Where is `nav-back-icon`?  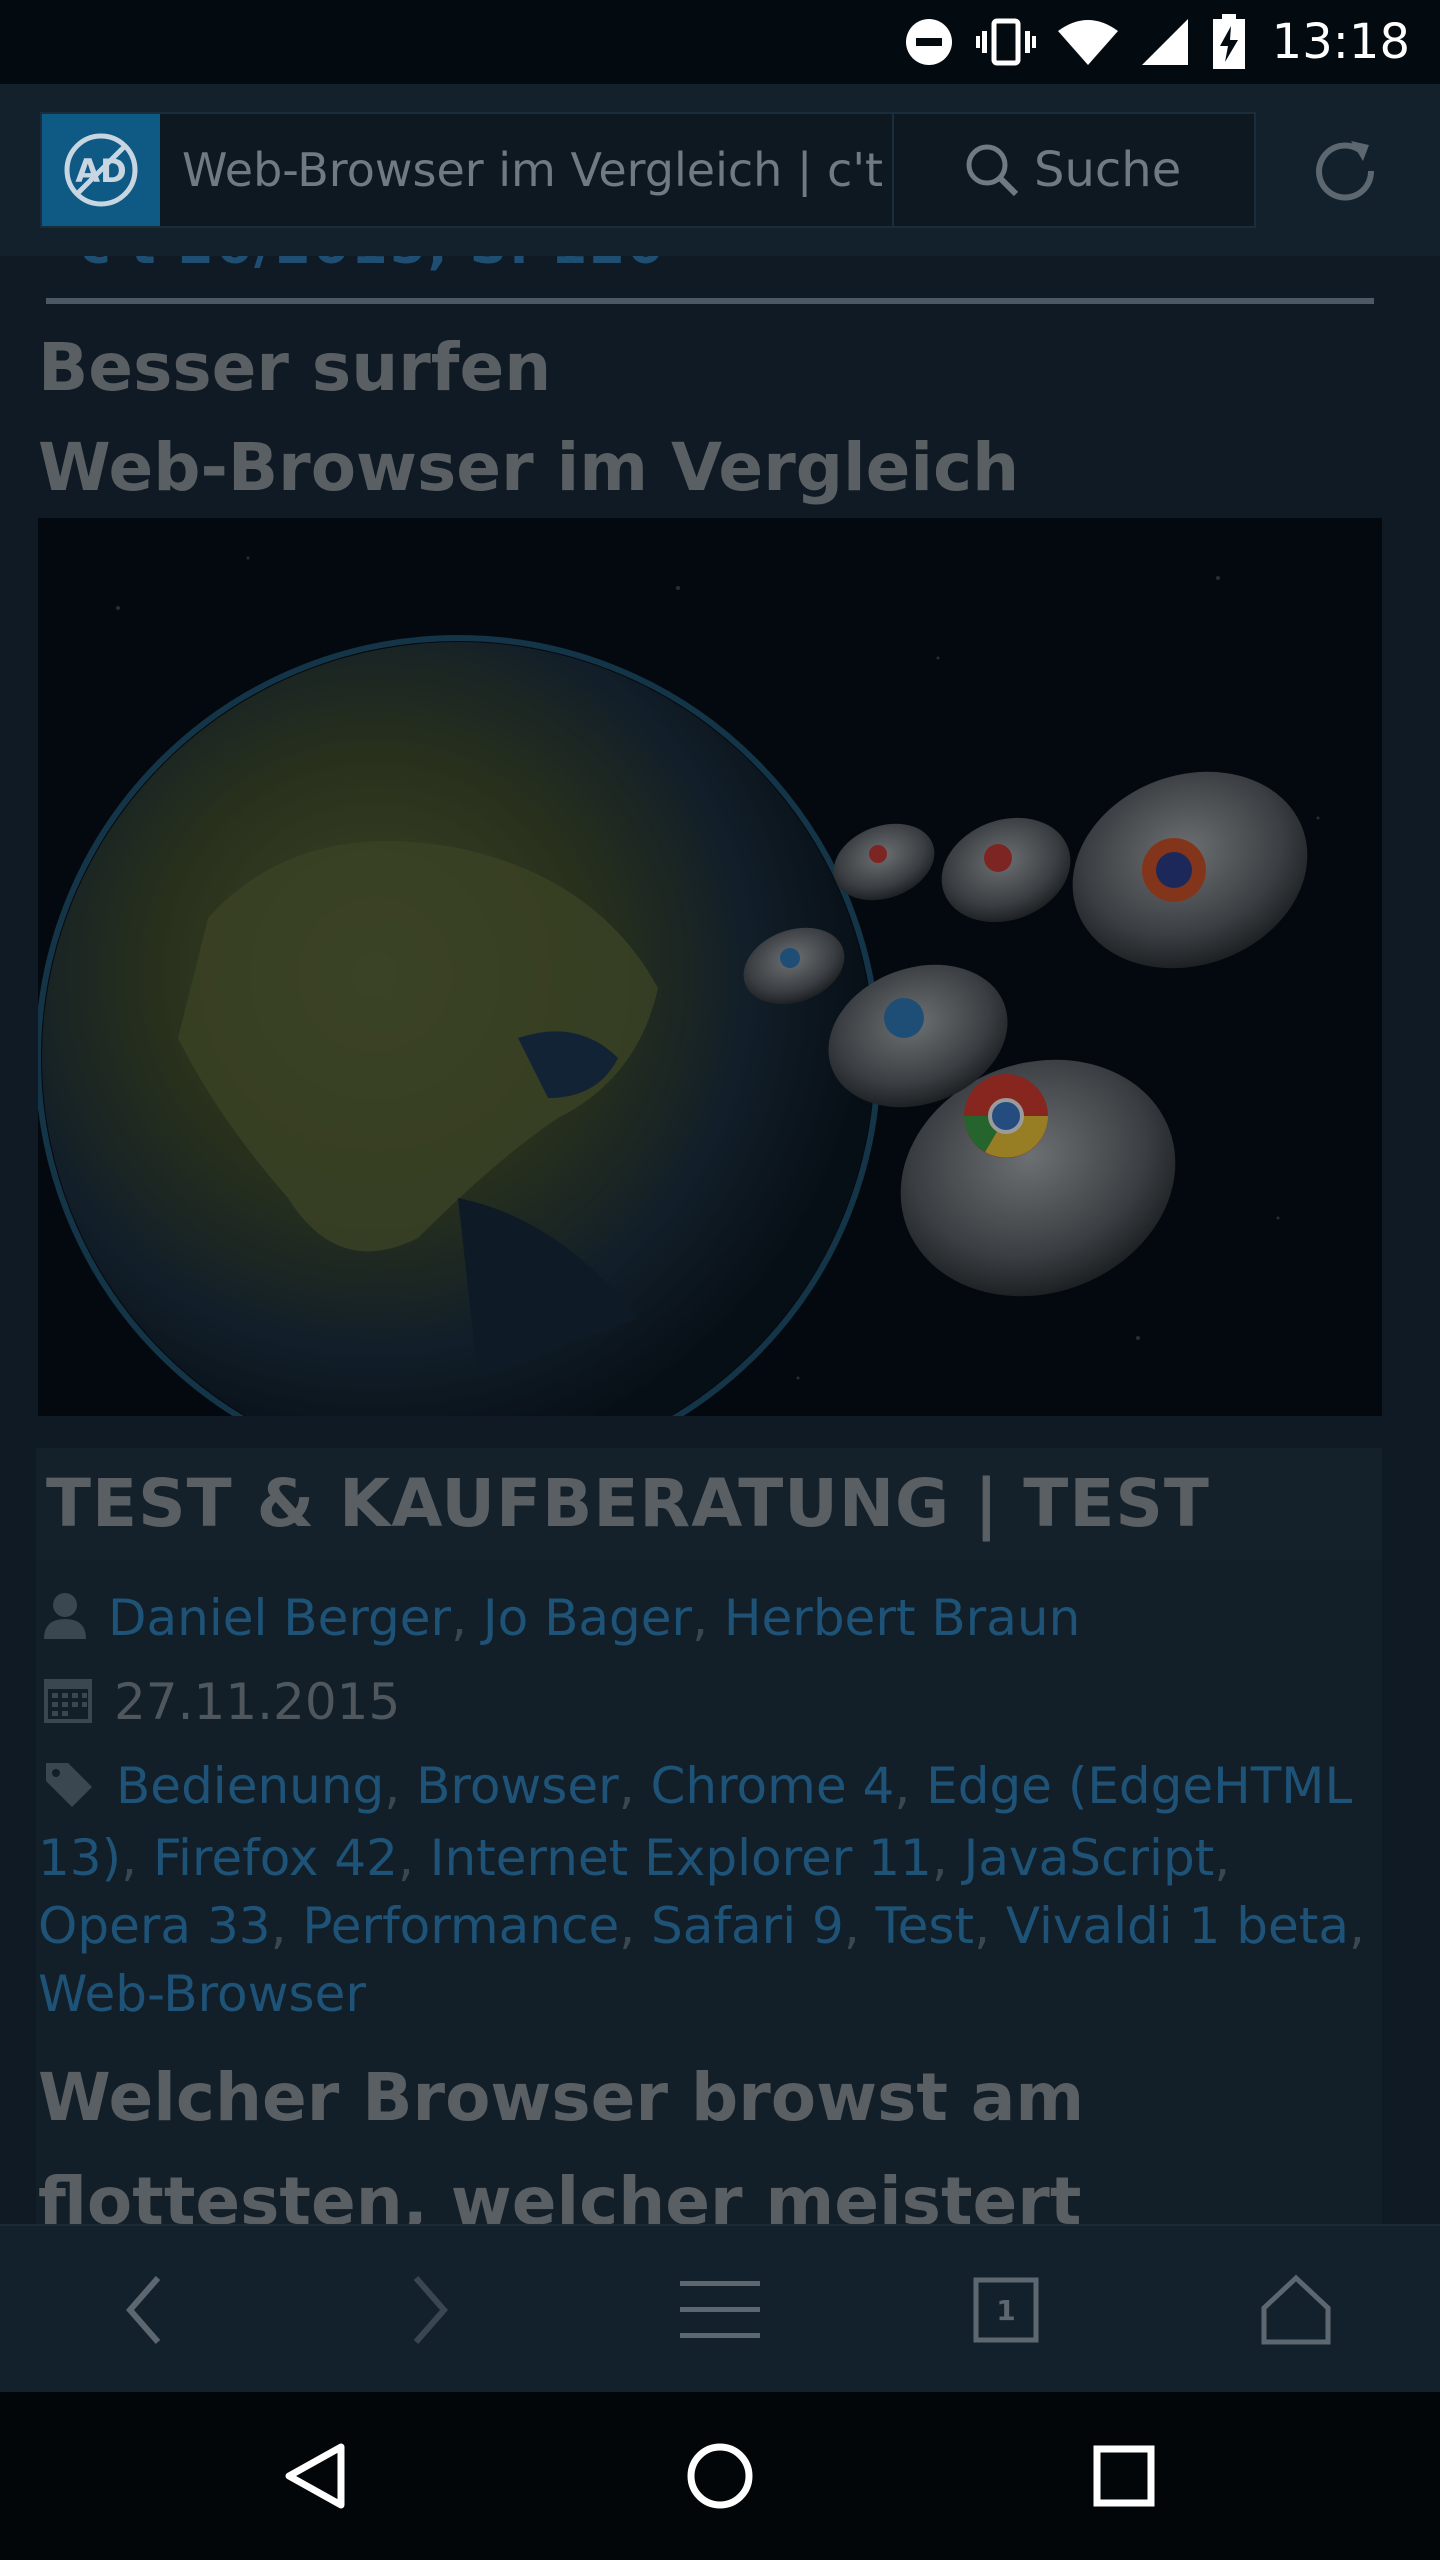 nav-back-icon is located at coordinates (315, 2476).